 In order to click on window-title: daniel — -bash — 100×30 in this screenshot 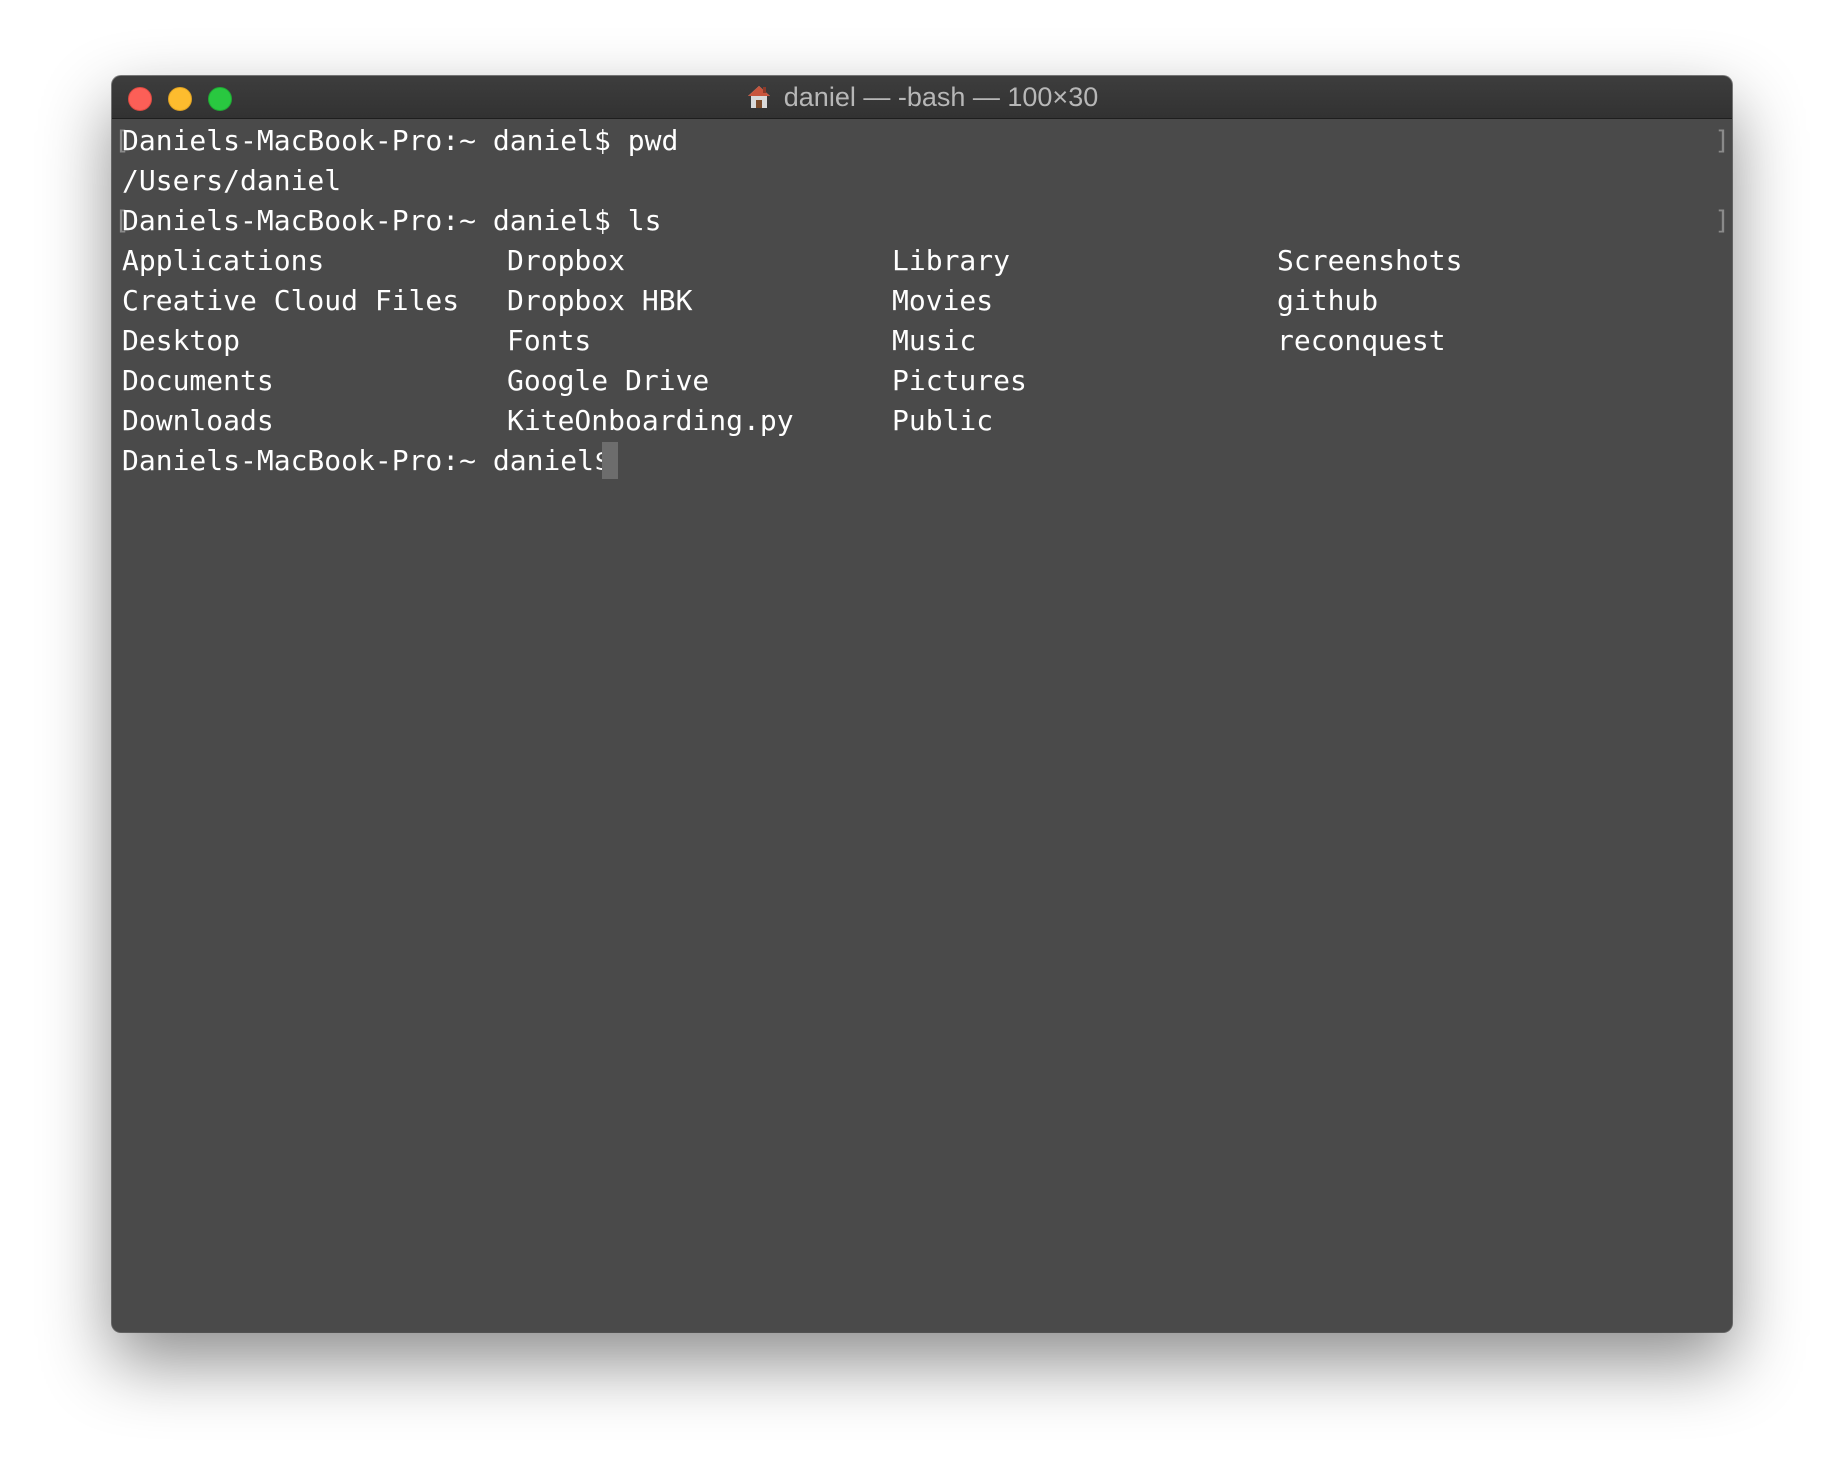, I will do `click(922, 97)`.